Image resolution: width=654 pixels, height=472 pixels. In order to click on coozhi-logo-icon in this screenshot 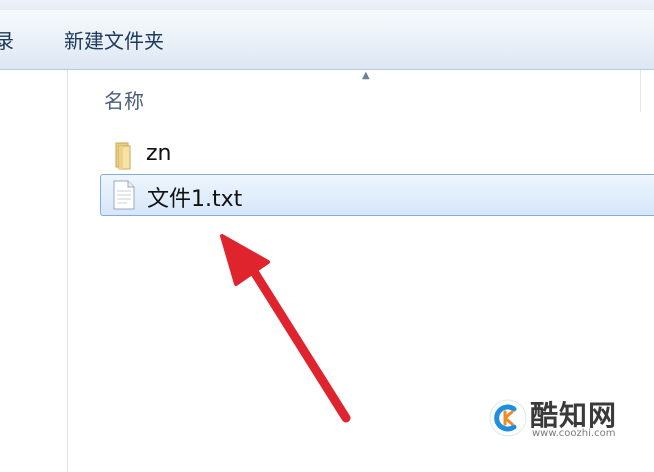, I will do `click(508, 418)`.